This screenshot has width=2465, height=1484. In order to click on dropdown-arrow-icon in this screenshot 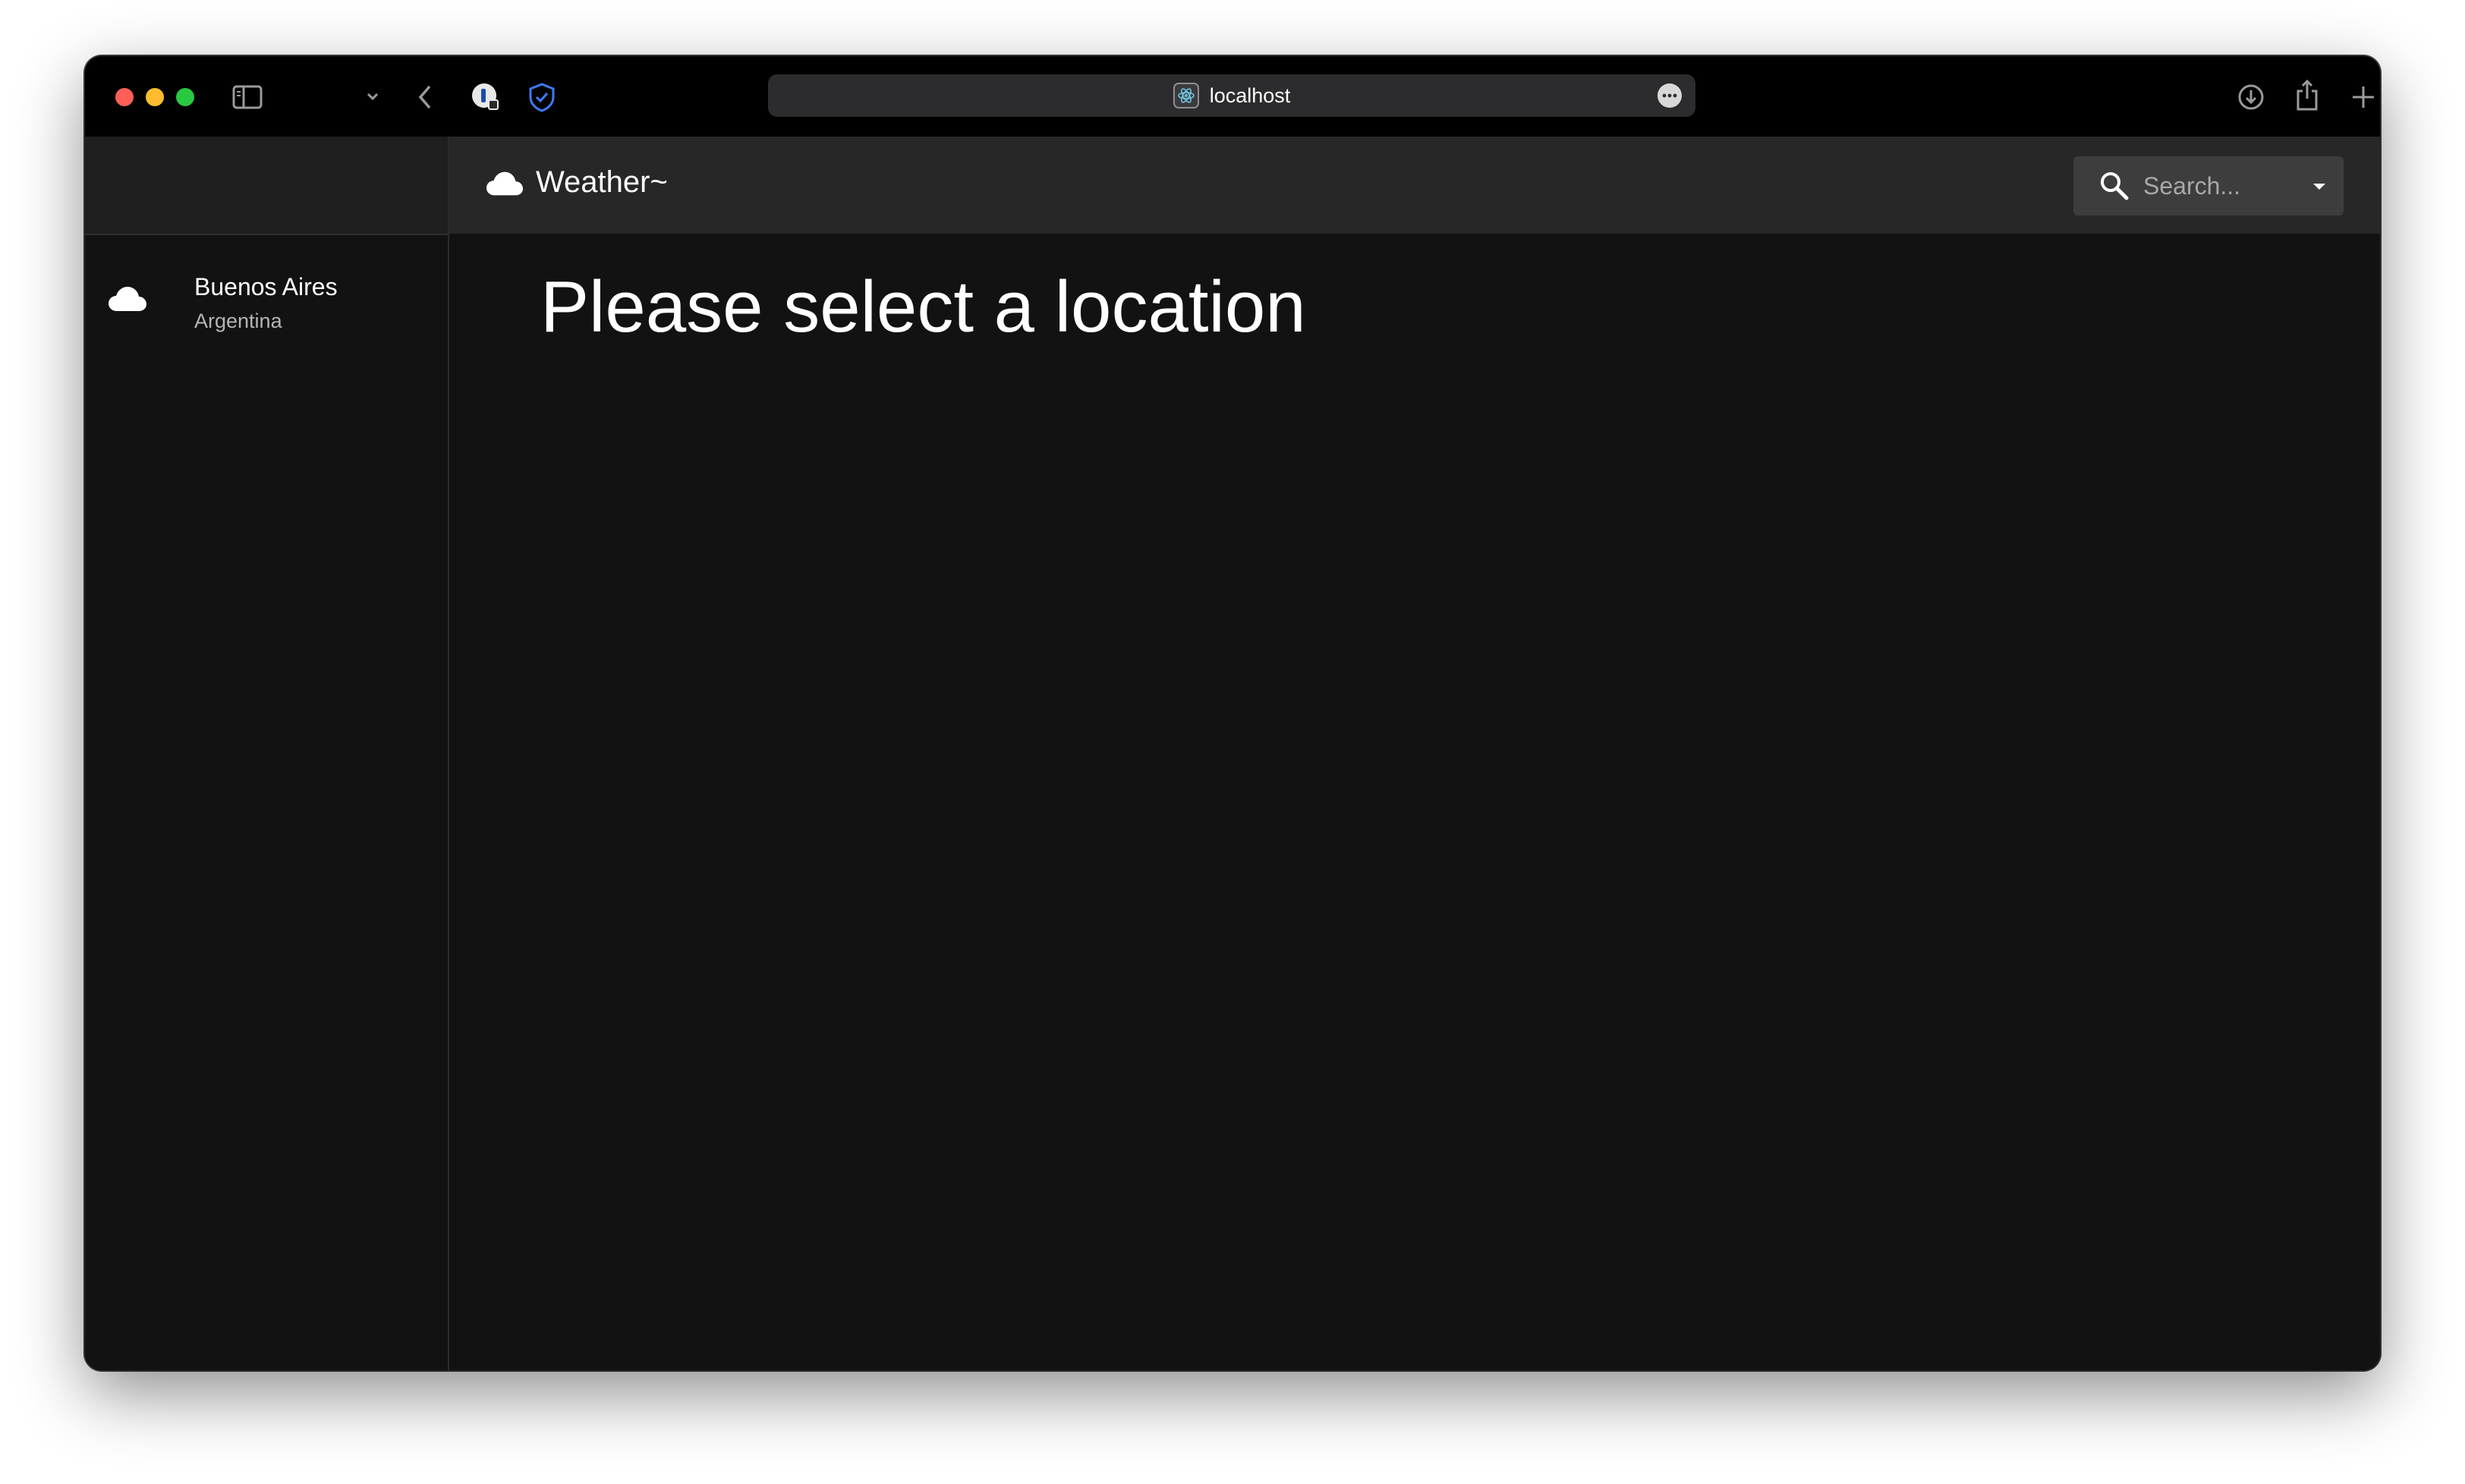, I will do `click(2319, 186)`.